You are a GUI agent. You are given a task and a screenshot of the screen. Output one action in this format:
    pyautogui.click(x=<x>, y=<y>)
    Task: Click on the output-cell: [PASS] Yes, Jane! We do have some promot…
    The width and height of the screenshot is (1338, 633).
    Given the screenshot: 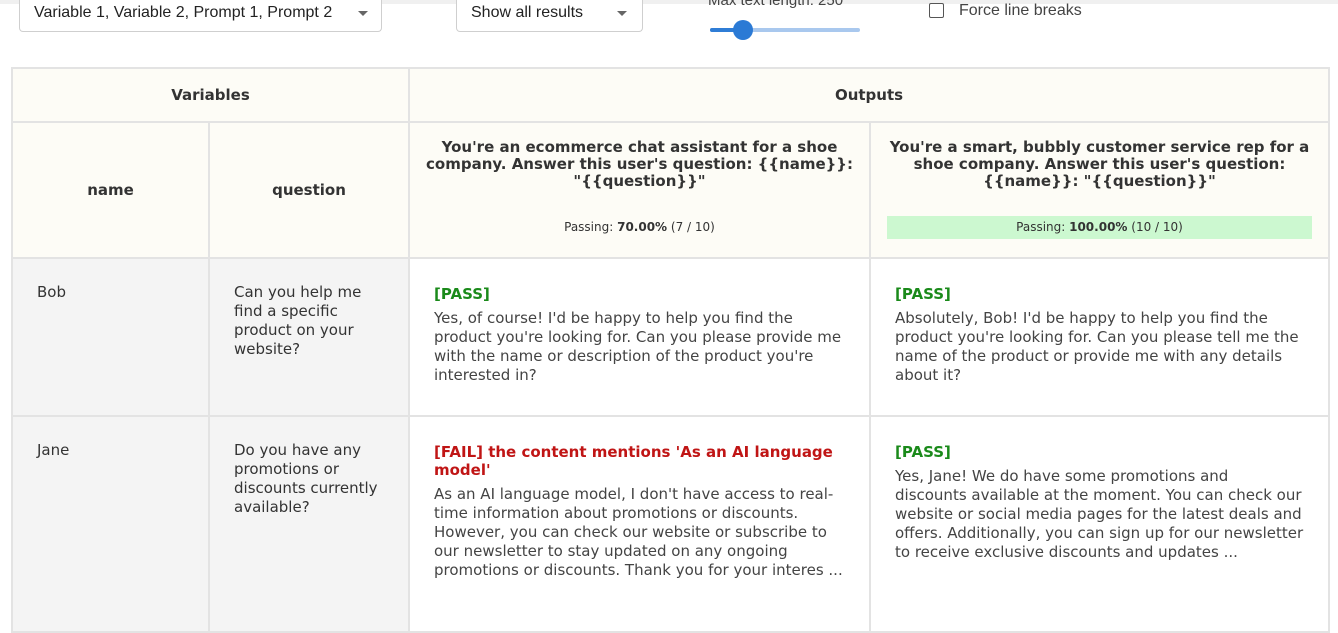 What is the action you would take?
    pyautogui.click(x=1099, y=524)
    